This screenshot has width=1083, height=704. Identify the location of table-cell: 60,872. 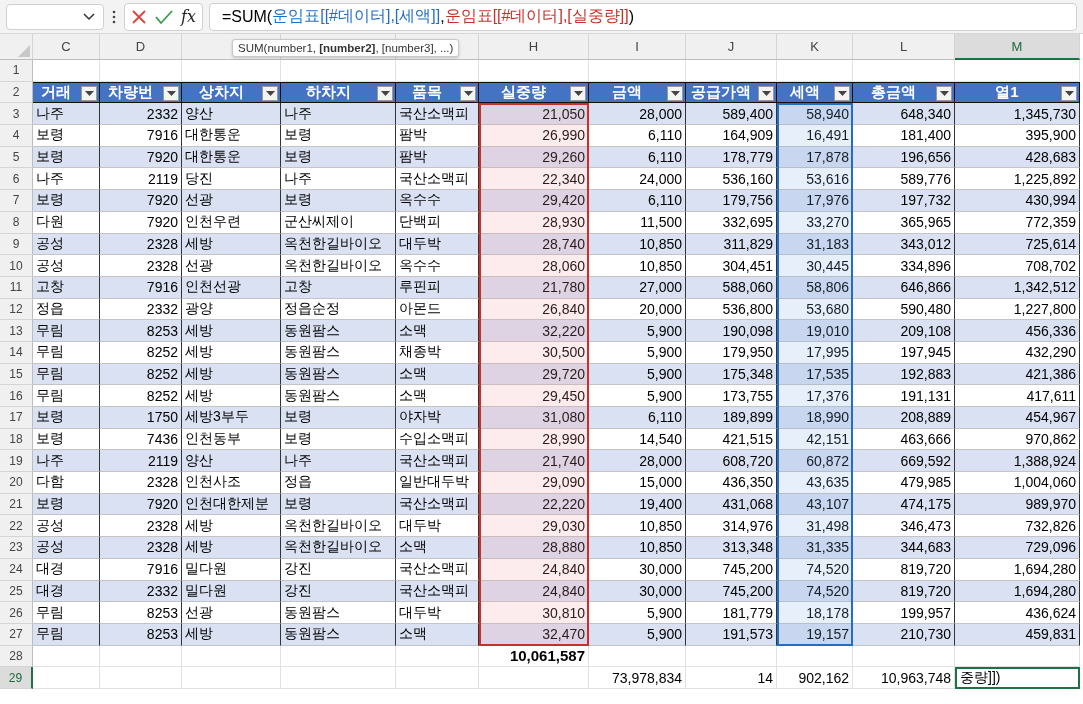
(815, 461).